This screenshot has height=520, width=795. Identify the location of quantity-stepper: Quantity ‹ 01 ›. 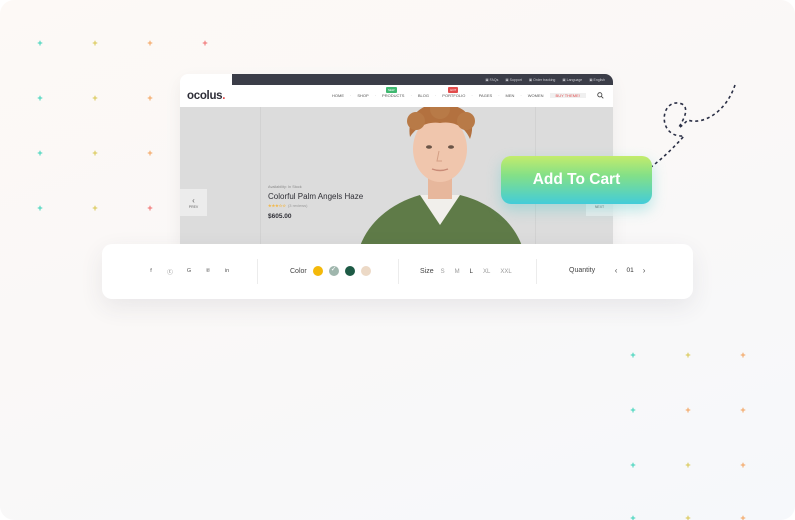
(609, 270).